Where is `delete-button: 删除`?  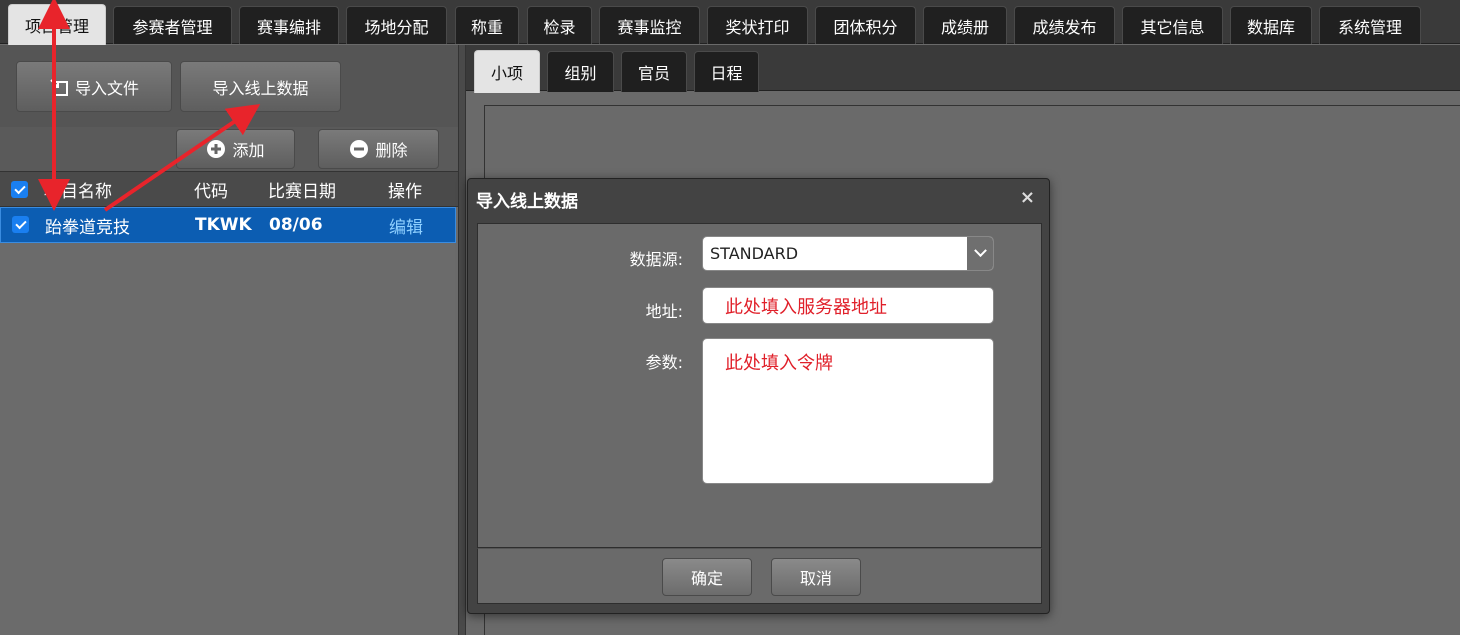 delete-button: 删除 is located at coordinates (378, 149).